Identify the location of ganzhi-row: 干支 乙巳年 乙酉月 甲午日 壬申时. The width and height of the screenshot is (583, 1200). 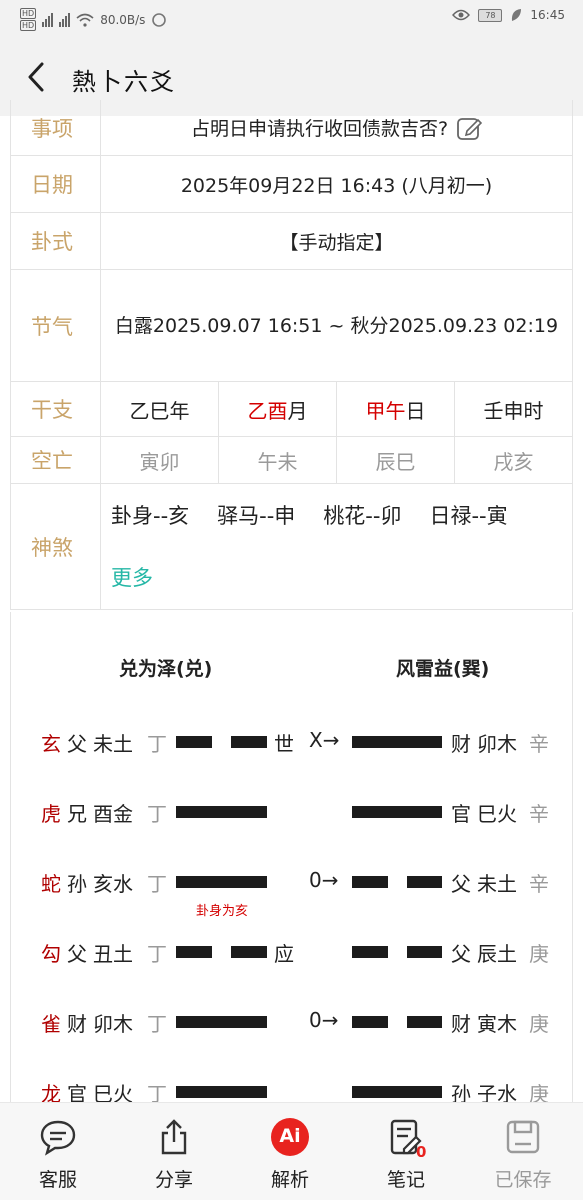
(291, 409).